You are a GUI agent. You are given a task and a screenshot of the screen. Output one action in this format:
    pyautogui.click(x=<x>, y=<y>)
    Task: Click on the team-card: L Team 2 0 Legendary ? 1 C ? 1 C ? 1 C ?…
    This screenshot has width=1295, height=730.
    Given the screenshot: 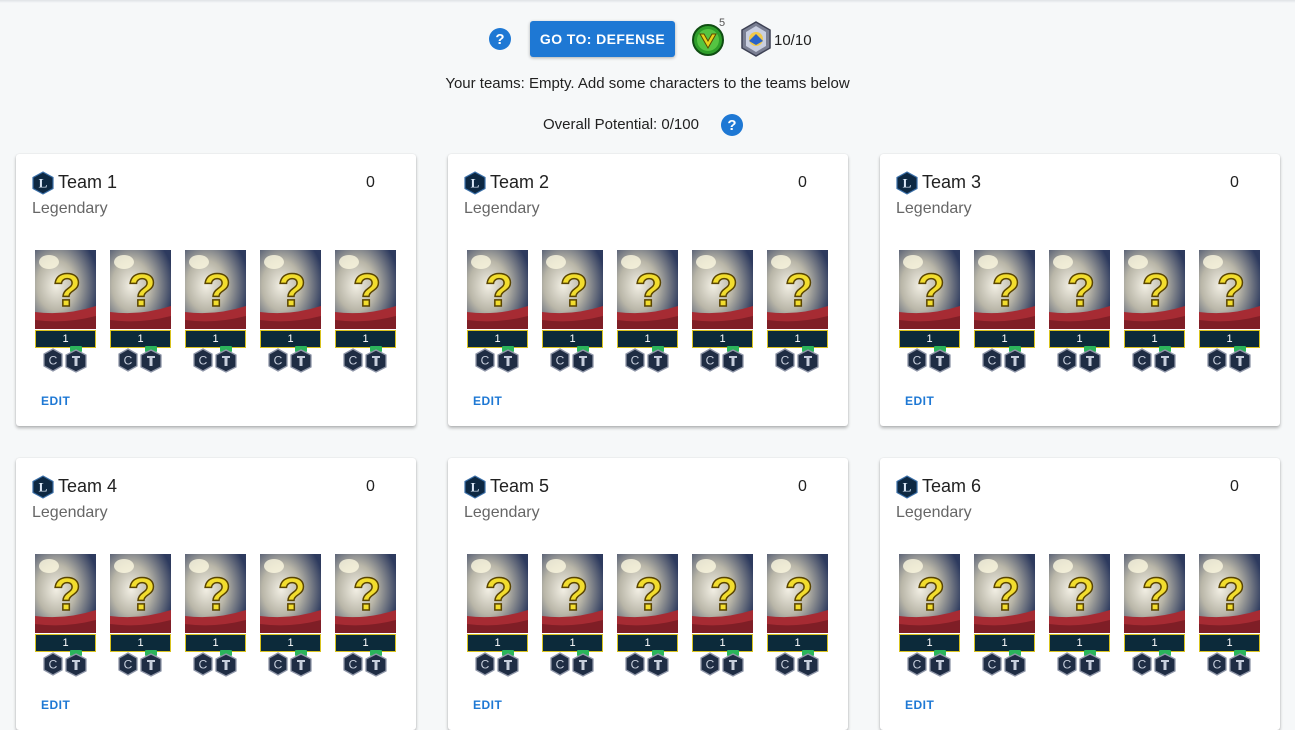 What is the action you would take?
    pyautogui.click(x=648, y=290)
    